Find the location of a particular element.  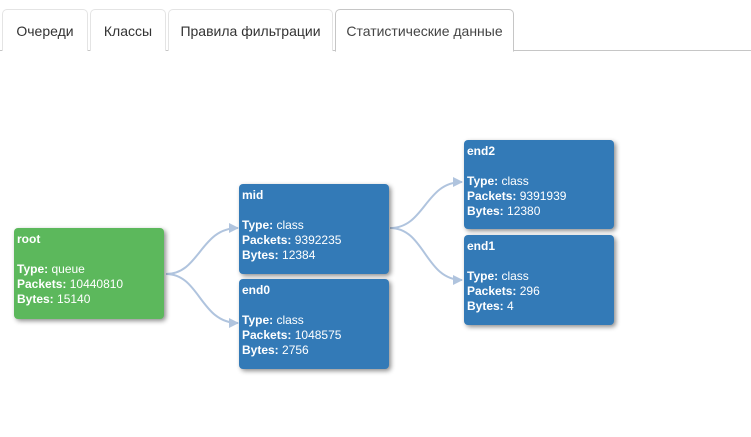

link-root-end0 is located at coordinates (202, 300).